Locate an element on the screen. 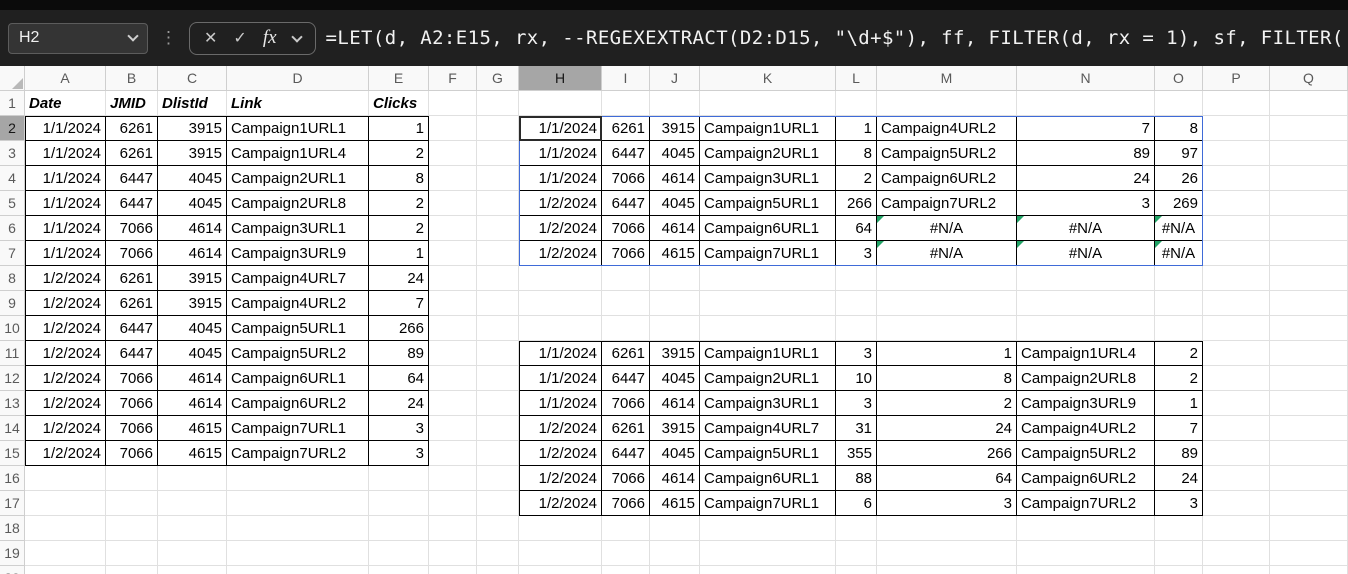 Image resolution: width=1348 pixels, height=574 pixels. cell-C1: DlistId is located at coordinates (192, 103).